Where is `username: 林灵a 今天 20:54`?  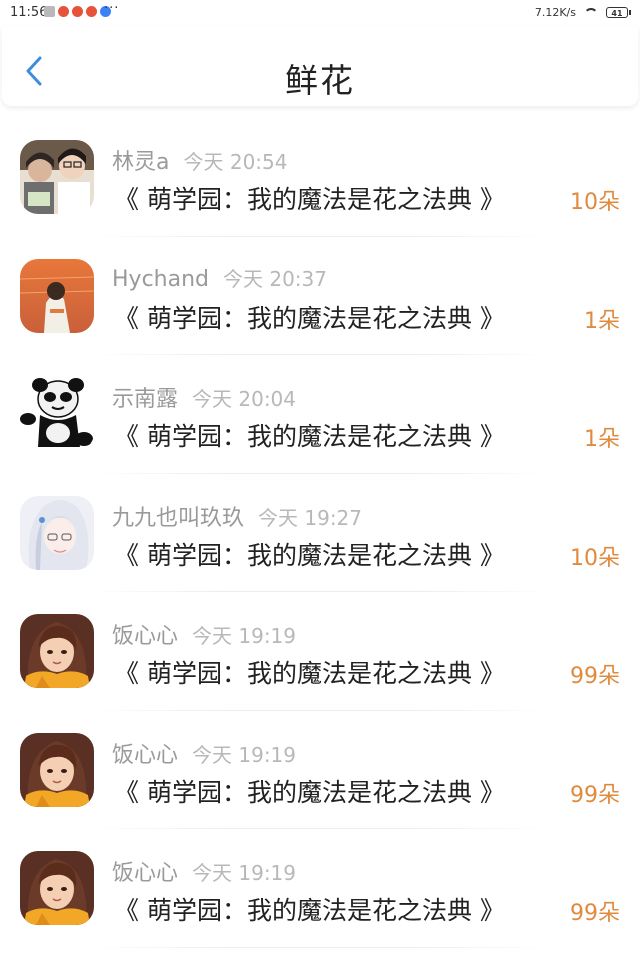 username: 林灵a 今天 20:54 is located at coordinates (199, 160).